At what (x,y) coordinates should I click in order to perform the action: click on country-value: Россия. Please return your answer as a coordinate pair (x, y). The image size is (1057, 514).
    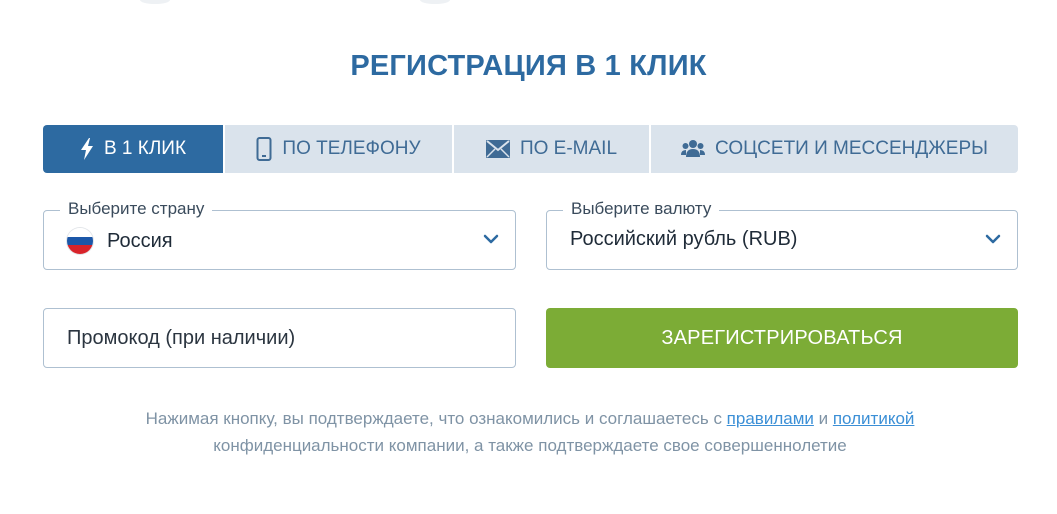
    Looking at the image, I should click on (140, 240).